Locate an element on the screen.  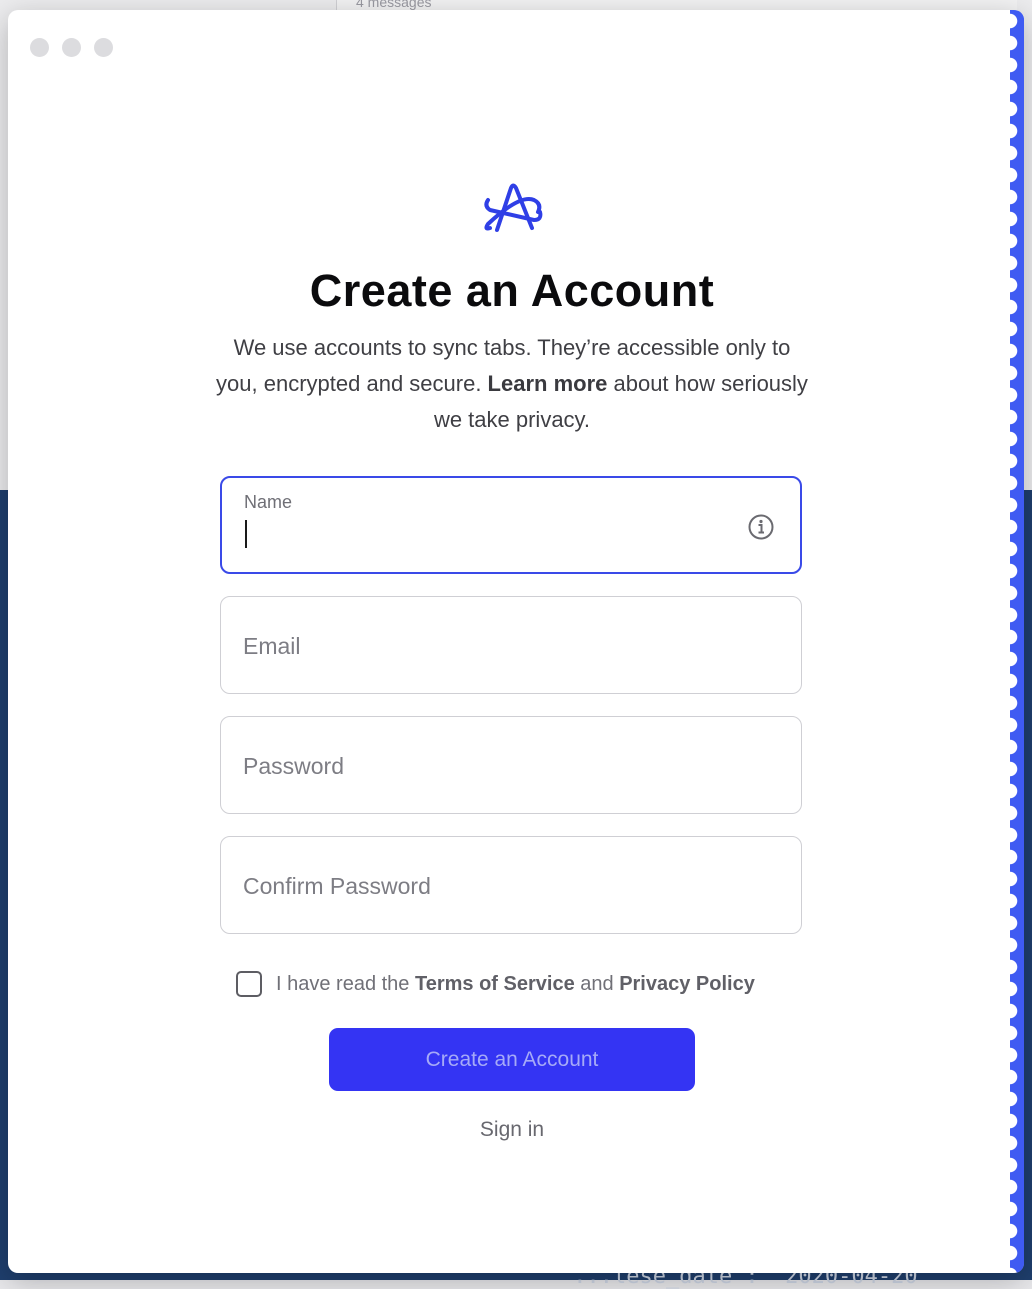
privacy-policy-link: Privacy Policy is located at coordinates (687, 984).